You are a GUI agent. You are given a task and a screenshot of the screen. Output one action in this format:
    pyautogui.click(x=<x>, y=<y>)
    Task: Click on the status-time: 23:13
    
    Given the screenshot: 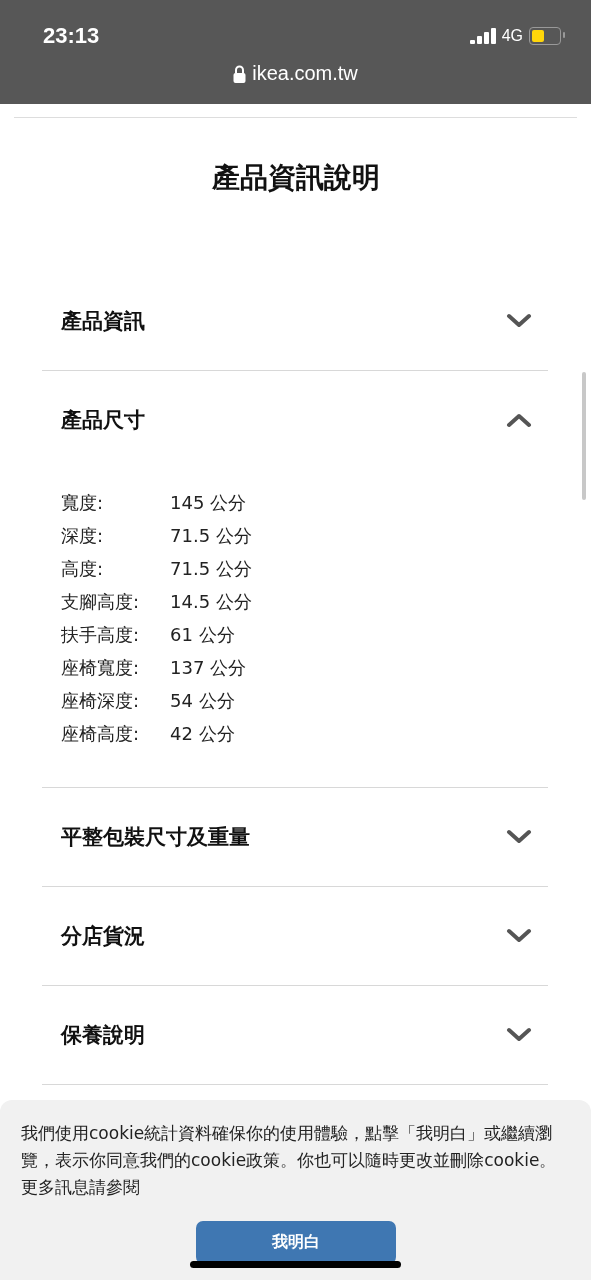 What is the action you would take?
    pyautogui.click(x=71, y=36)
    